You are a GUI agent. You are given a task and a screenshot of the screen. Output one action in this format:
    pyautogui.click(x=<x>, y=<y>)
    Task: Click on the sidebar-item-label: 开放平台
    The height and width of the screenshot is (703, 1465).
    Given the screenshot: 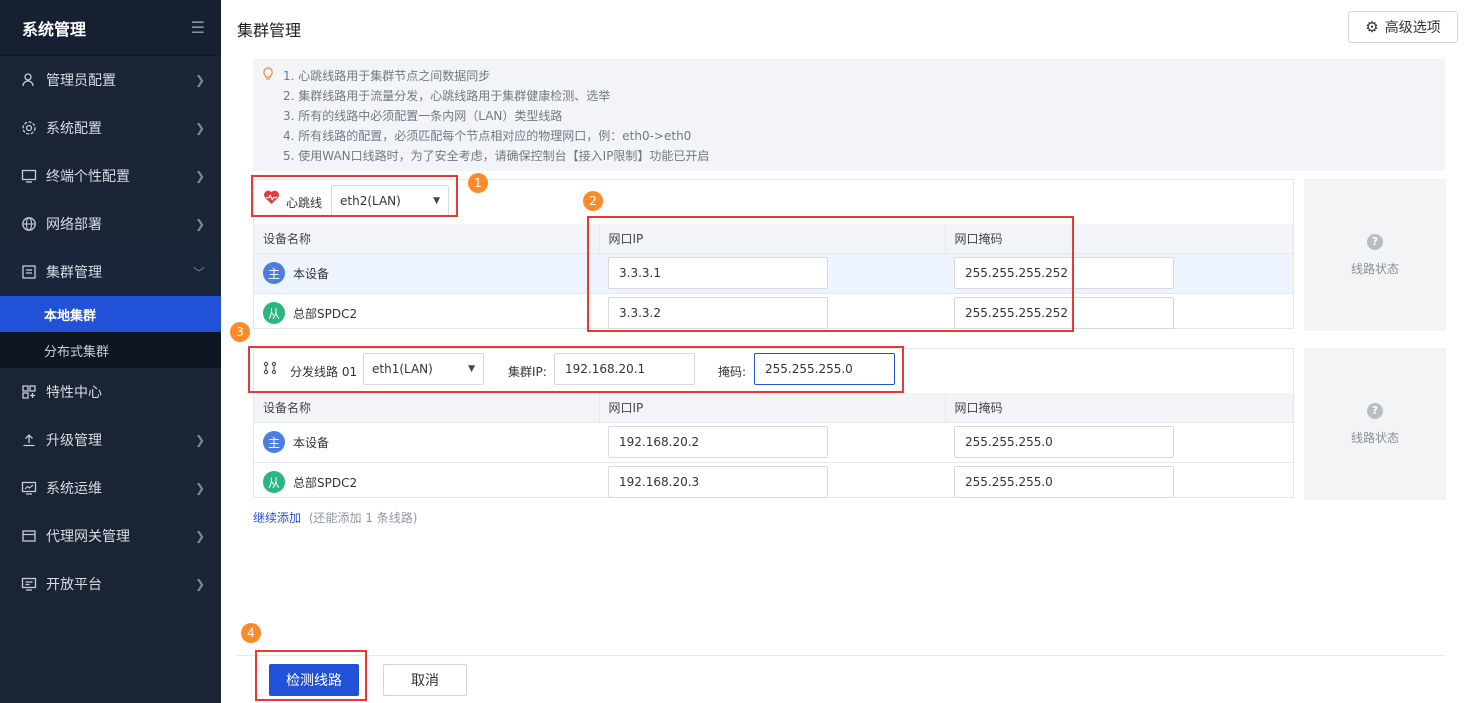 What is the action you would take?
    pyautogui.click(x=74, y=585)
    